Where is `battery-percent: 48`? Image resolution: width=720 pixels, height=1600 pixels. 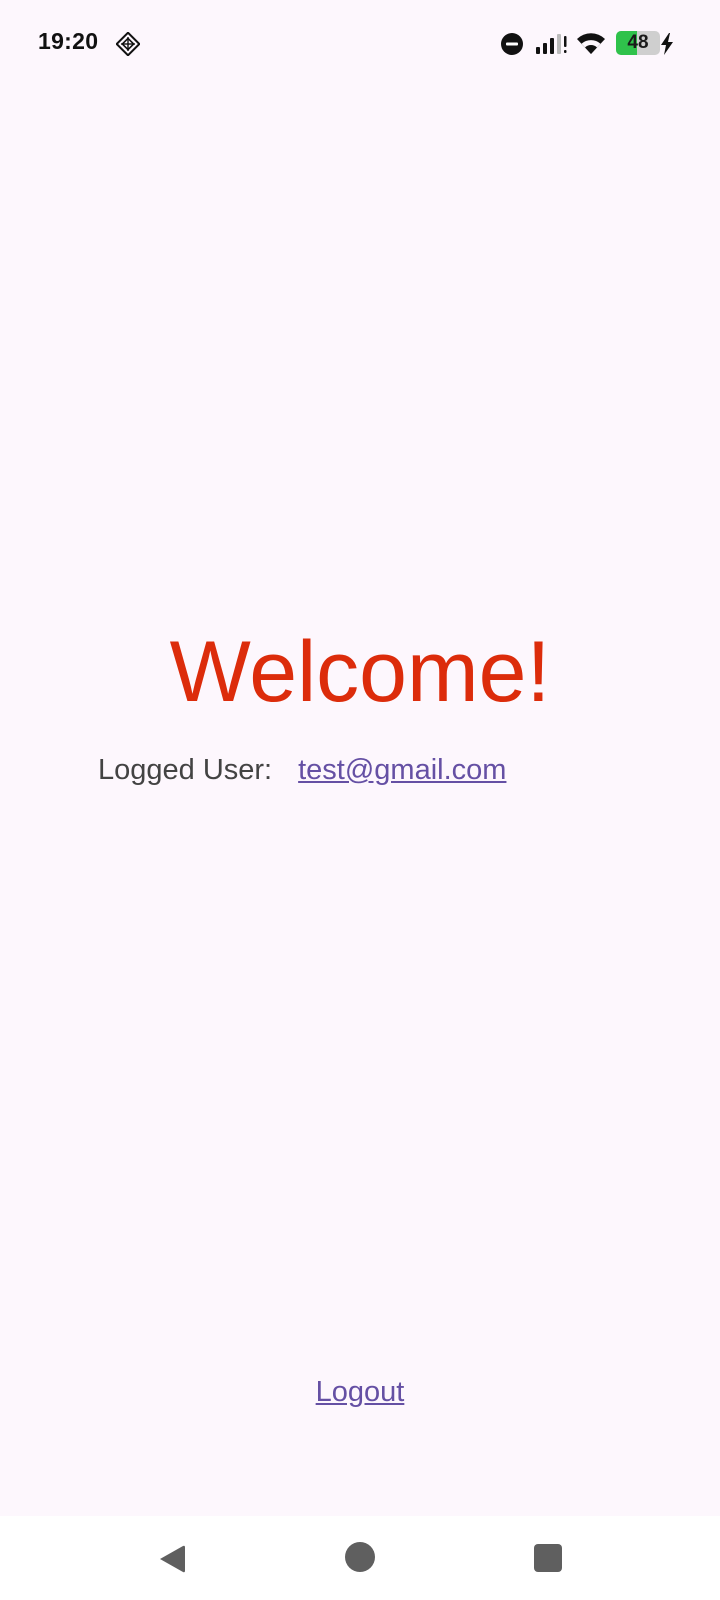 battery-percent: 48 is located at coordinates (638, 42).